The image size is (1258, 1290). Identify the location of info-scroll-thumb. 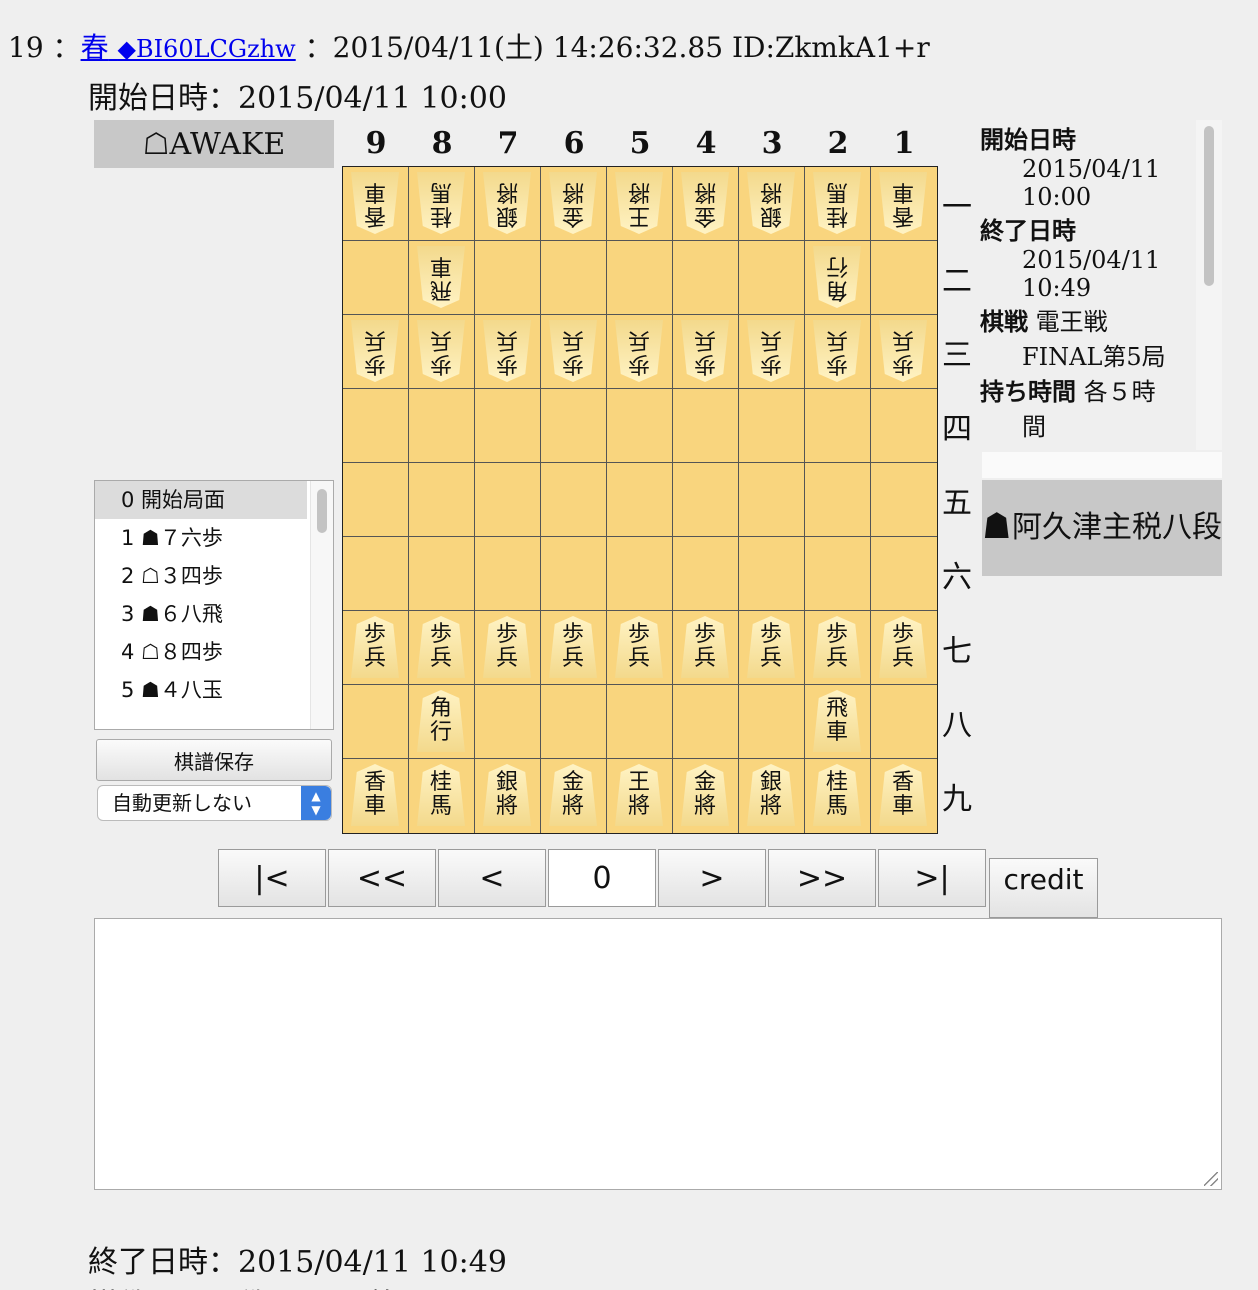
(1209, 206).